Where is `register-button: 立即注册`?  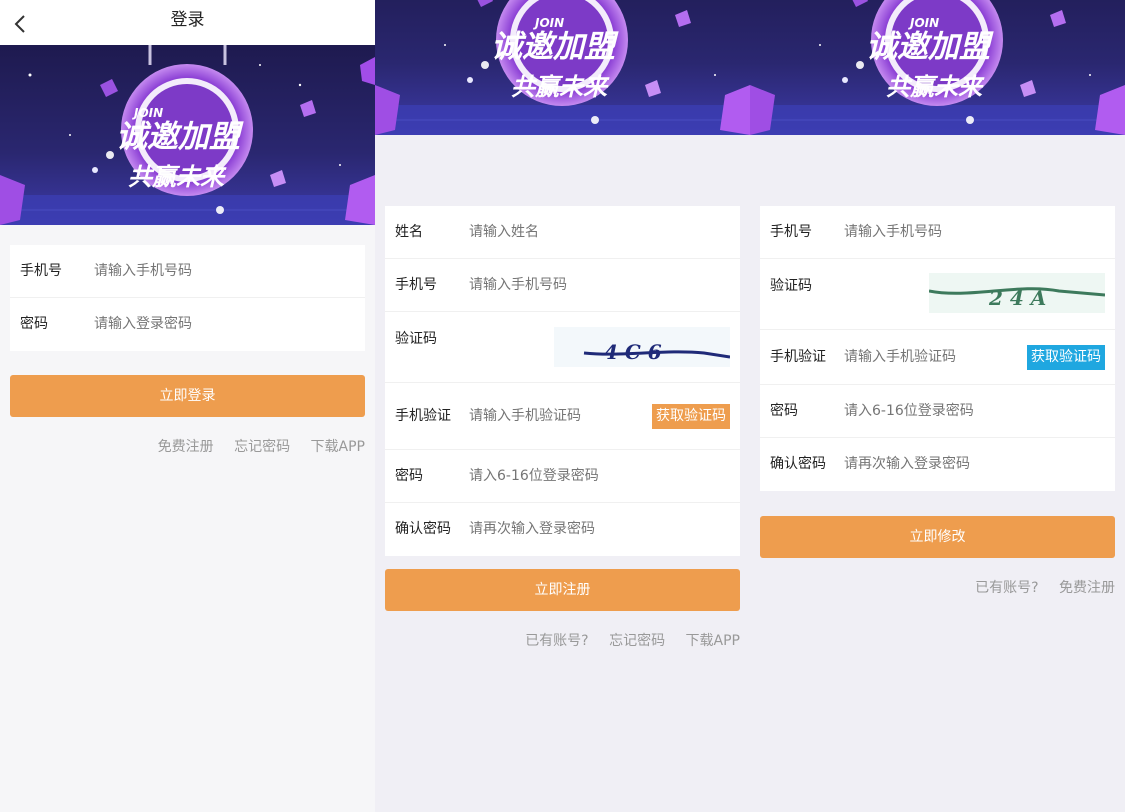 register-button: 立即注册 is located at coordinates (562, 590).